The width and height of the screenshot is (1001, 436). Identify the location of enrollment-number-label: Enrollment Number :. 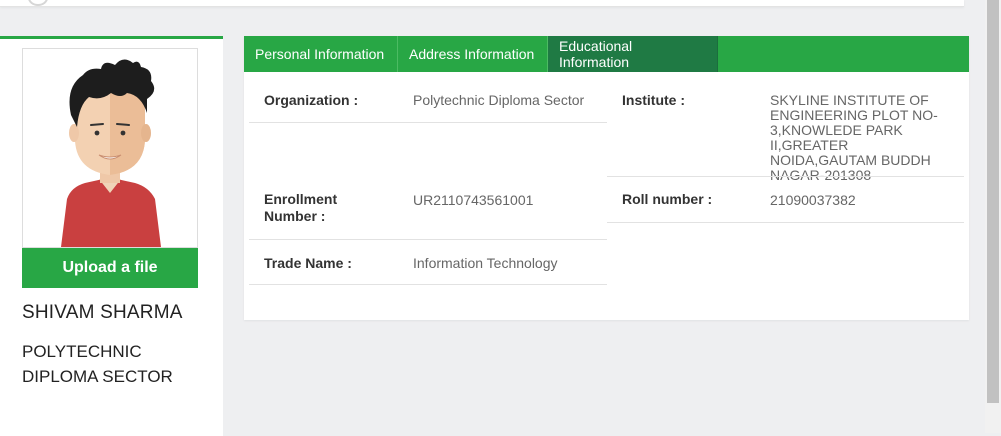
(301, 207).